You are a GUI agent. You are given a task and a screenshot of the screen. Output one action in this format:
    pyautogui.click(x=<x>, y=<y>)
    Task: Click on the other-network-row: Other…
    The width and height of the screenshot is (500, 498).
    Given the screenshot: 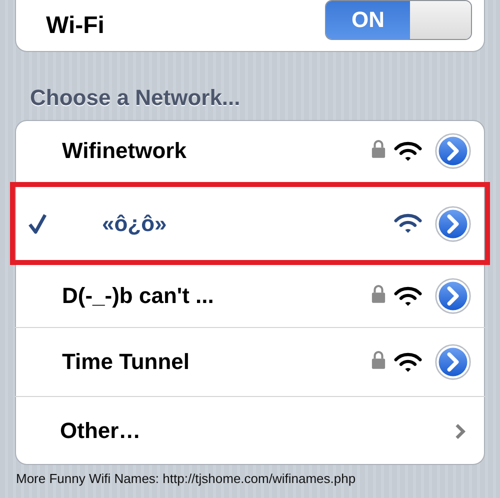 What is the action you would take?
    pyautogui.click(x=250, y=430)
    